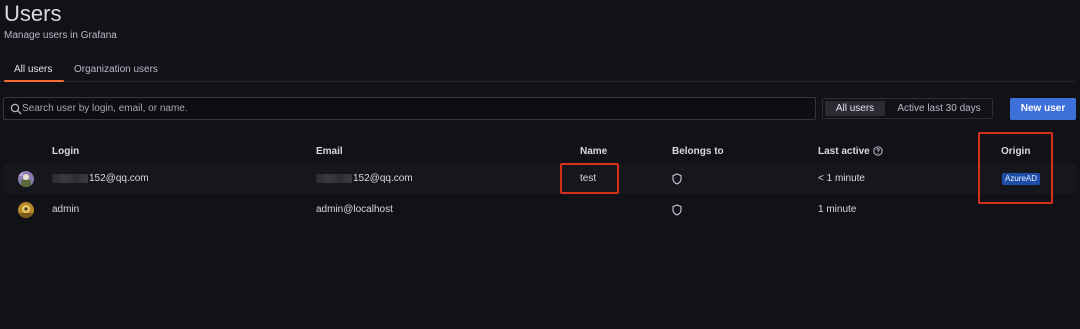 The height and width of the screenshot is (329, 1080). Describe the element at coordinates (364, 178) in the screenshot. I see `user-email: 152@qq.com` at that location.